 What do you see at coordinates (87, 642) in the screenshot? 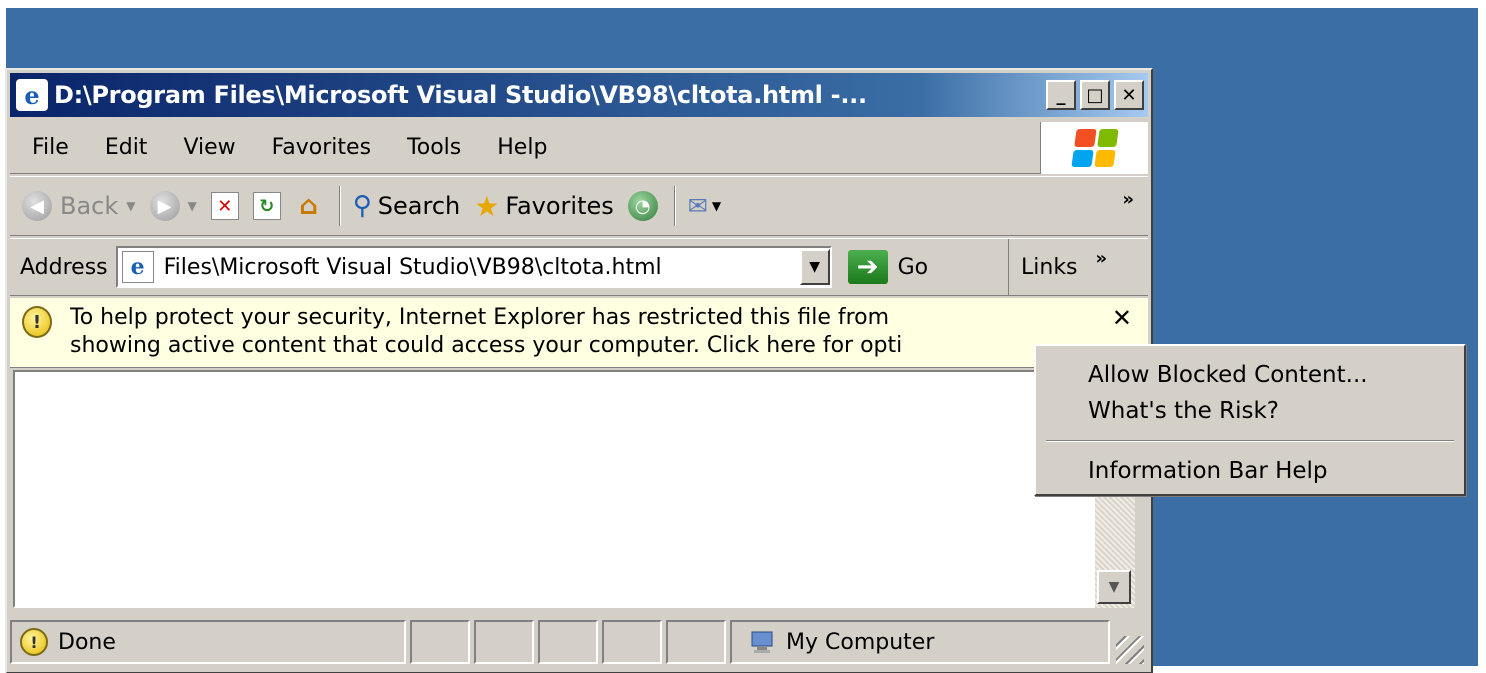
I see `status-text: Done` at bounding box center [87, 642].